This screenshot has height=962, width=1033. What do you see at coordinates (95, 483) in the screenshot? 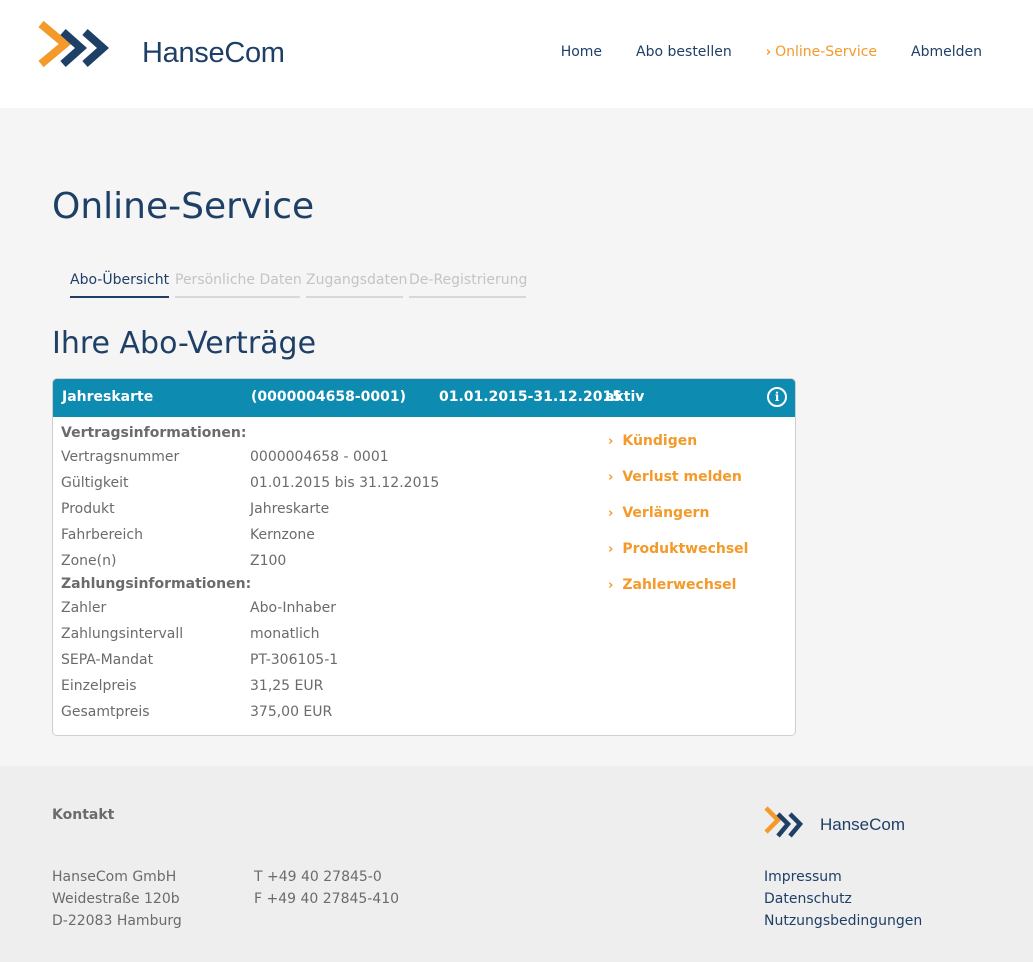
I see `info-label: Gültigkeit` at bounding box center [95, 483].